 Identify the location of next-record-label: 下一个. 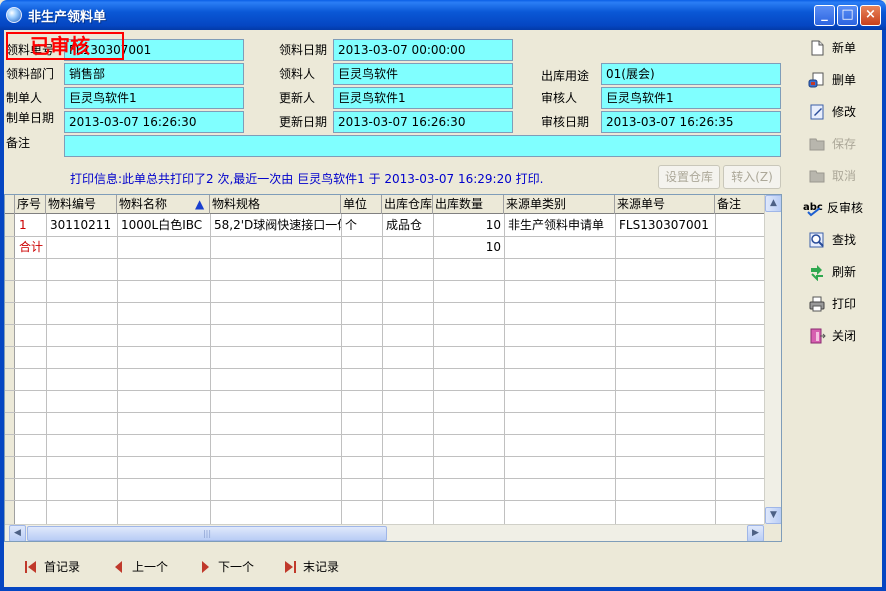
(236, 567).